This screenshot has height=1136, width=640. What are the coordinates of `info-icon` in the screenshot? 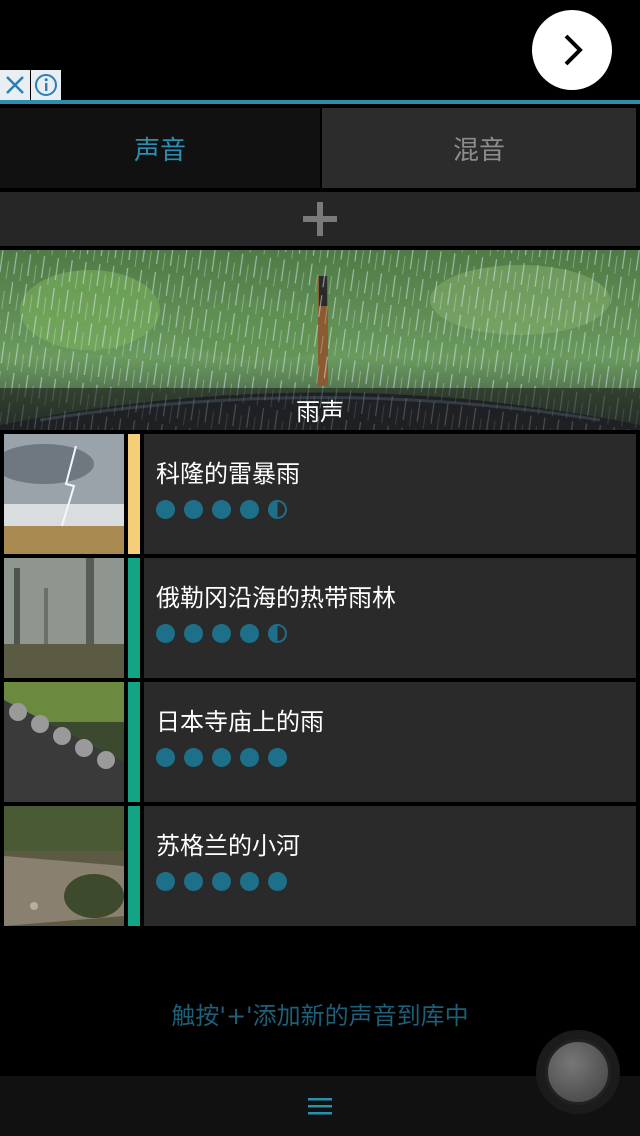 It's located at (46, 85).